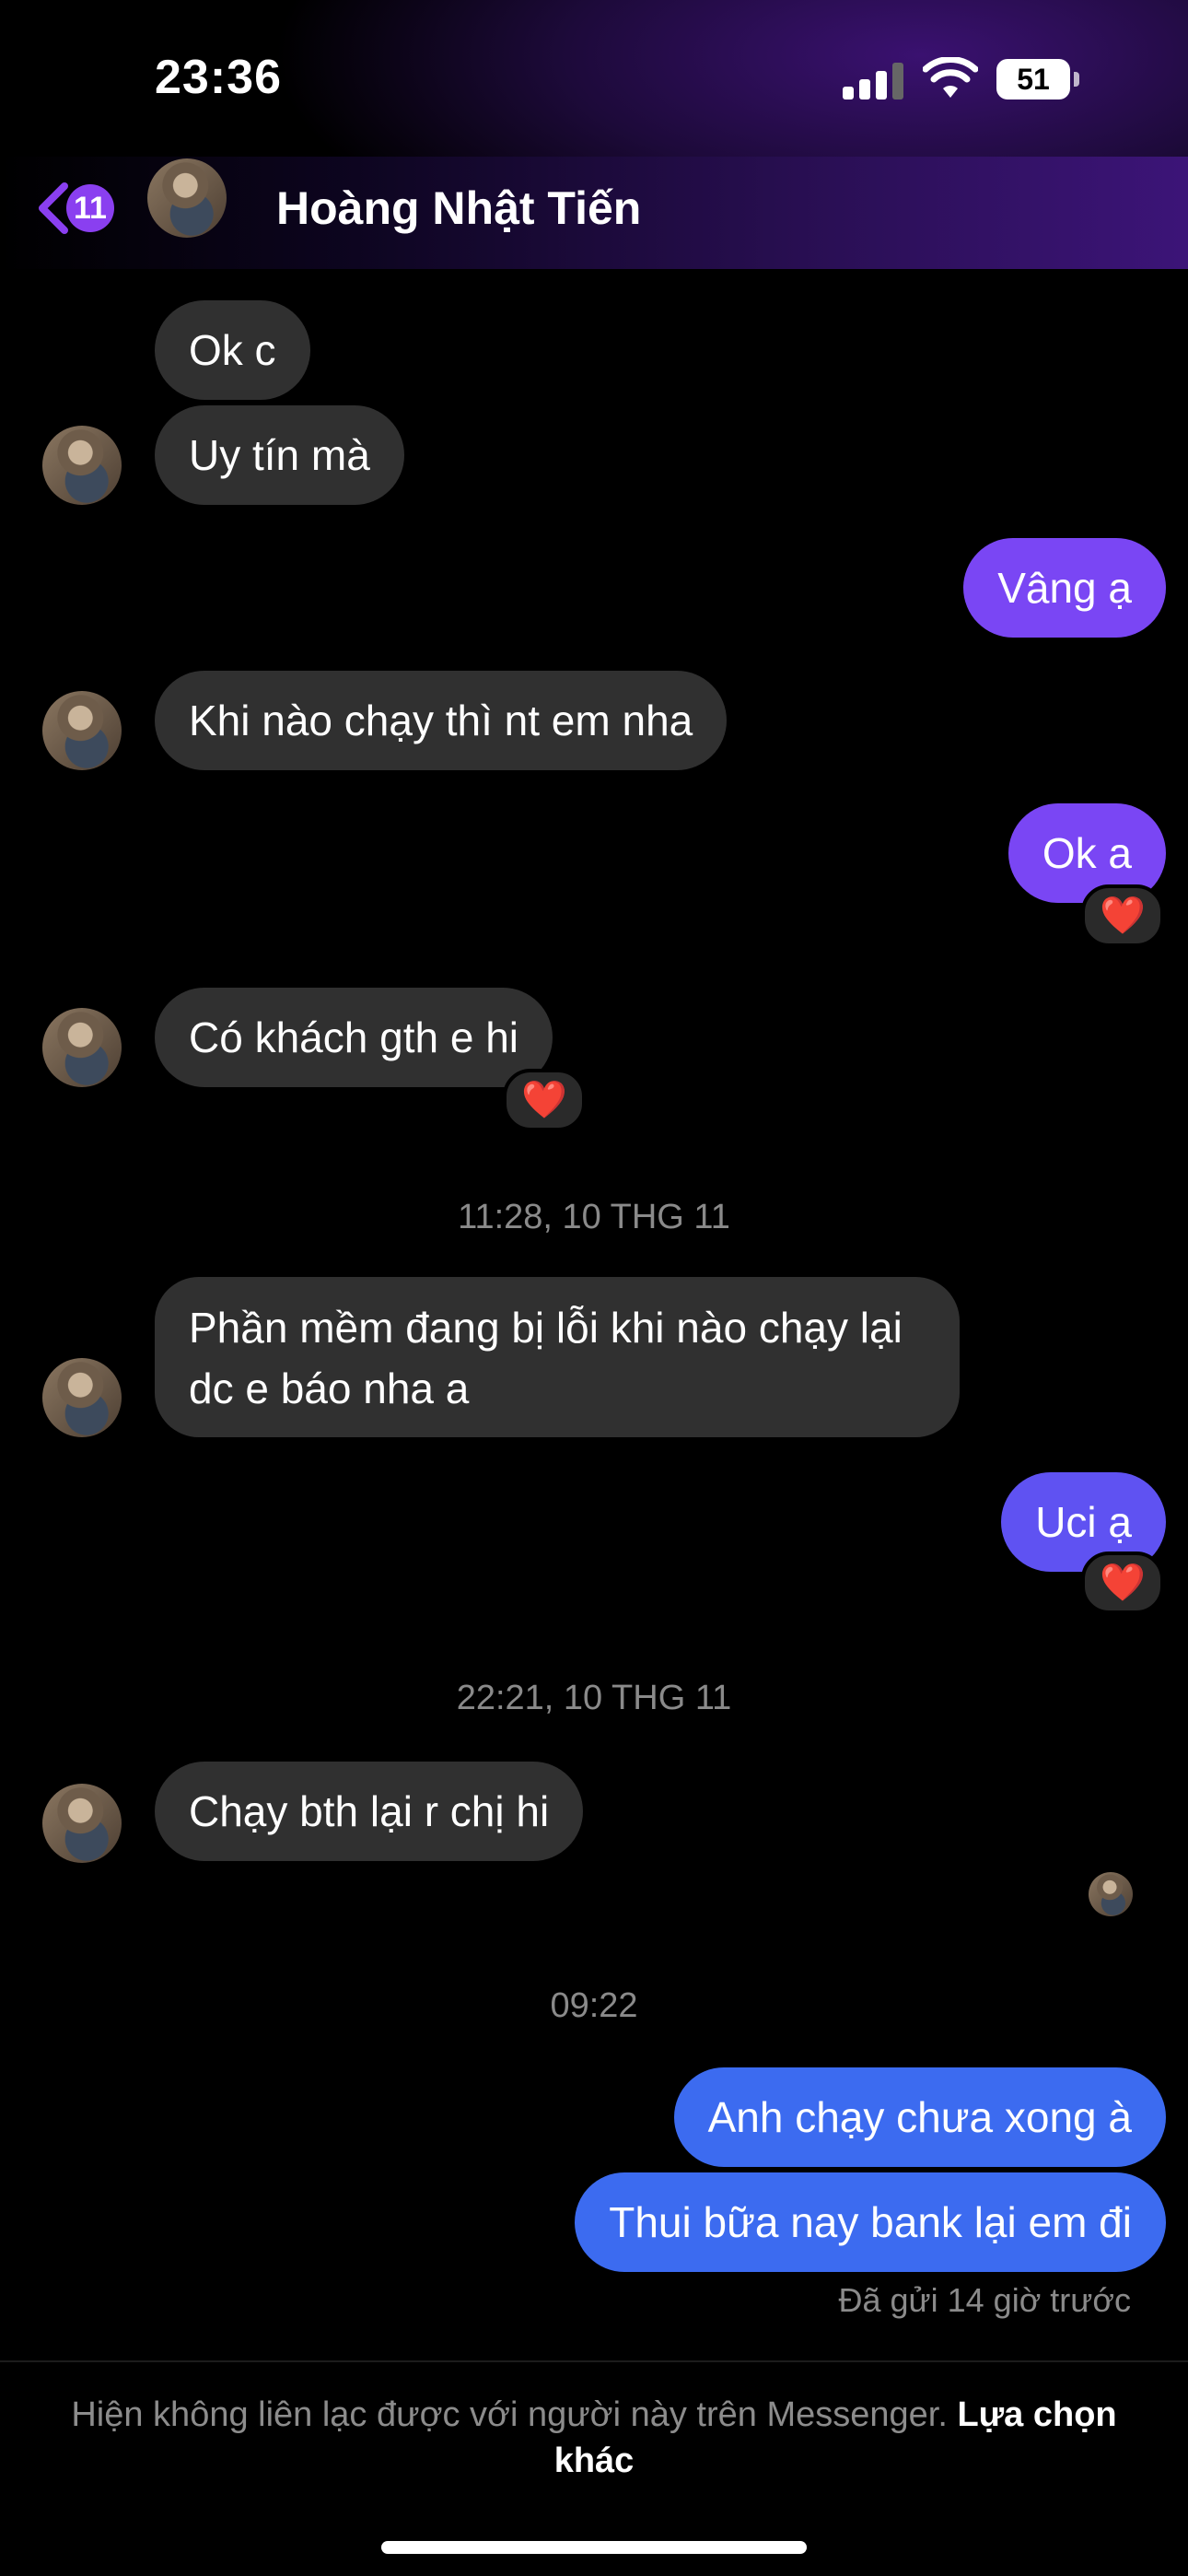 The image size is (1188, 2576). I want to click on timestamp: 22:21, 10 THG 11, so click(594, 1698).